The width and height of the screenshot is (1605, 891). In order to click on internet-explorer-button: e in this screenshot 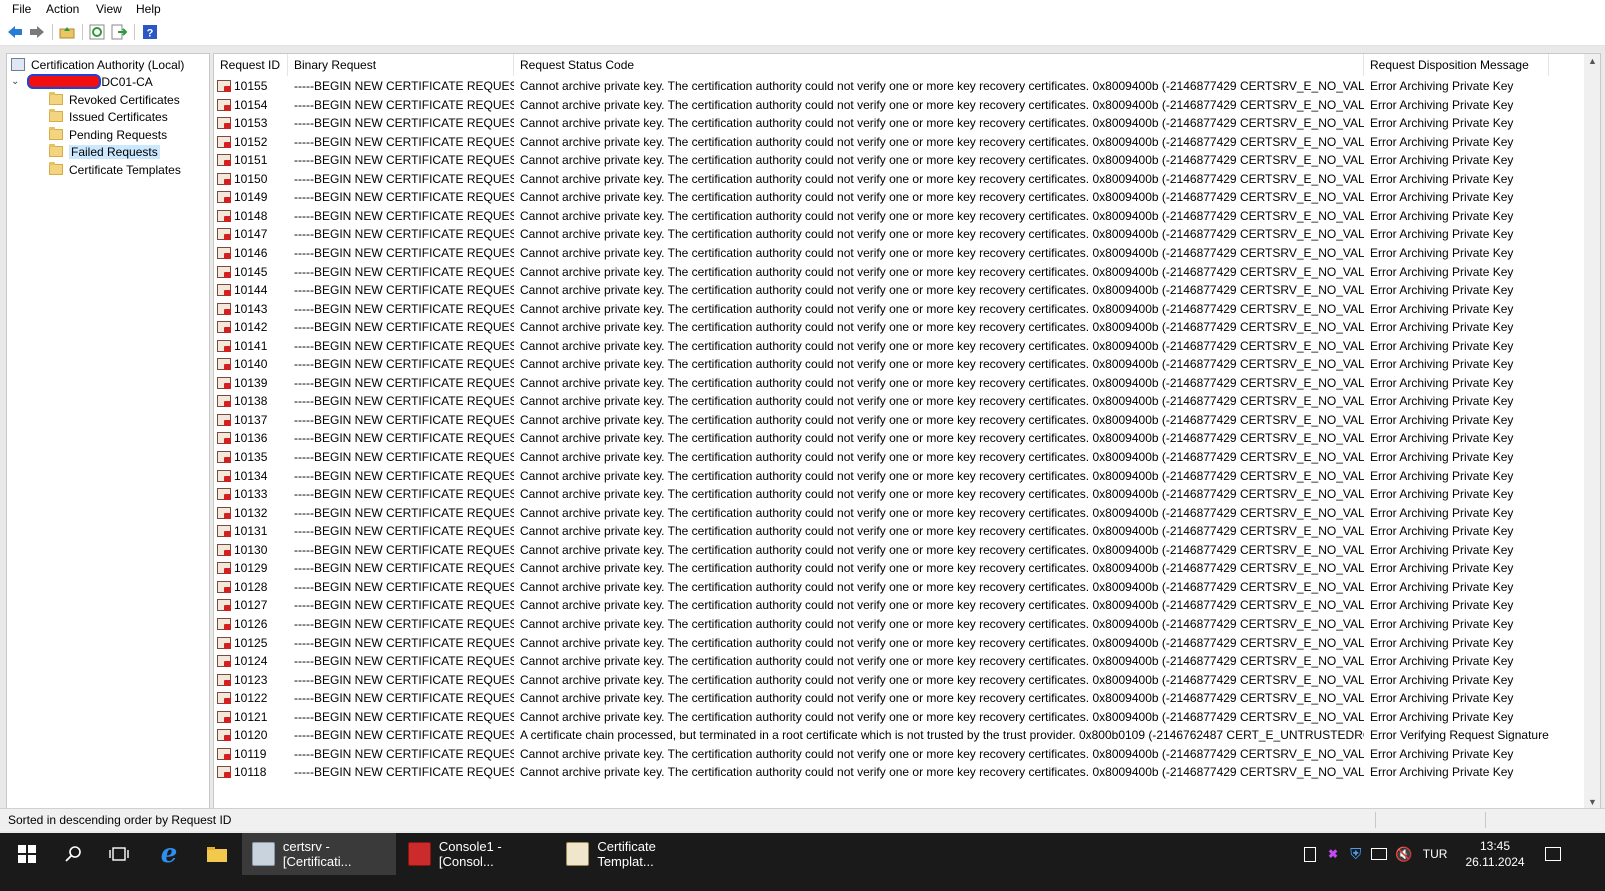, I will do `click(169, 854)`.